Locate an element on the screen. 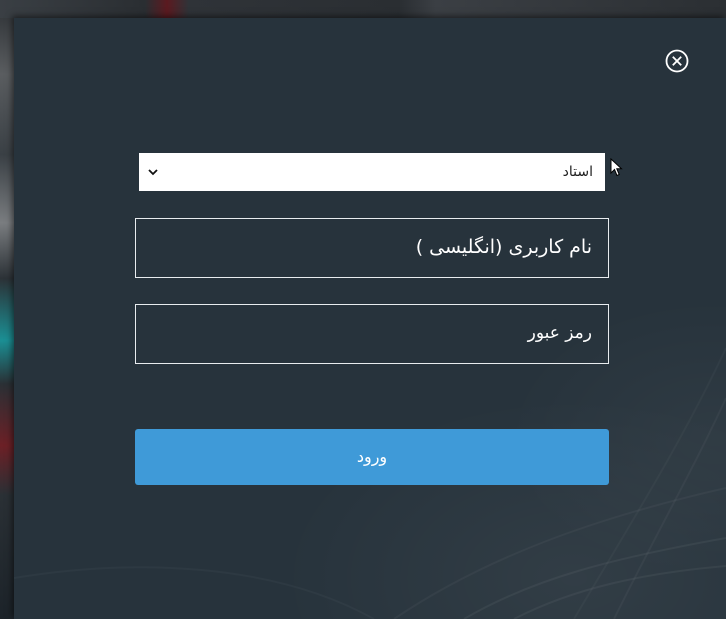  role-select: استاد is located at coordinates (372, 172).